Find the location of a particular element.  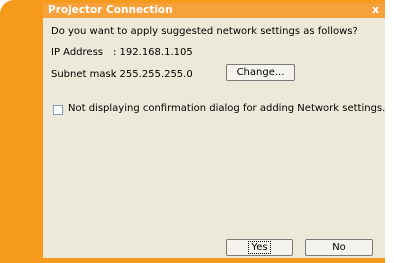

confirmation-checkbox is located at coordinates (58, 110).